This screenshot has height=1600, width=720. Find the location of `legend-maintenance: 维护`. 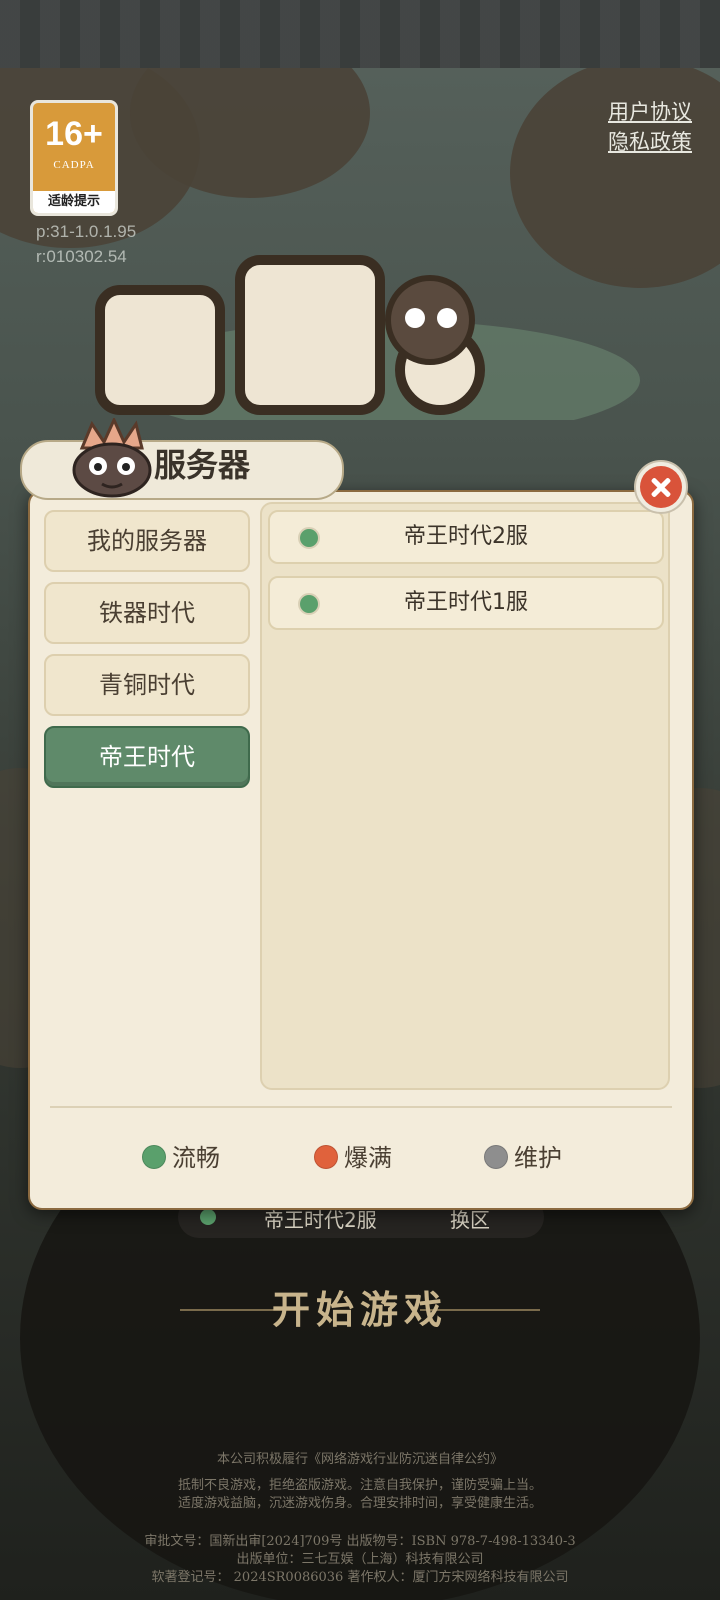

legend-maintenance: 维护 is located at coordinates (523, 1155).